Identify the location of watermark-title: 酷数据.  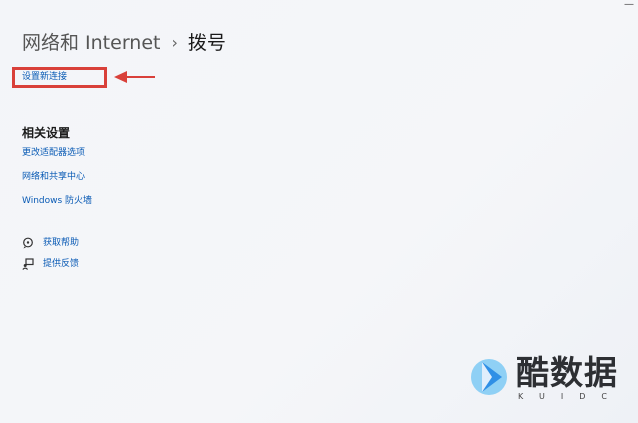
(567, 372).